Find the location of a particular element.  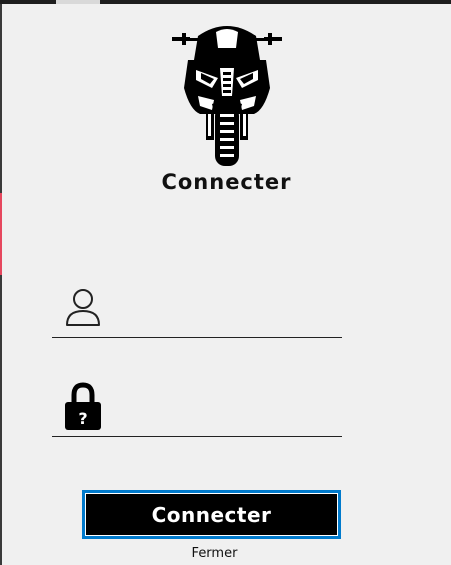

page-title: Connecter is located at coordinates (226, 182).